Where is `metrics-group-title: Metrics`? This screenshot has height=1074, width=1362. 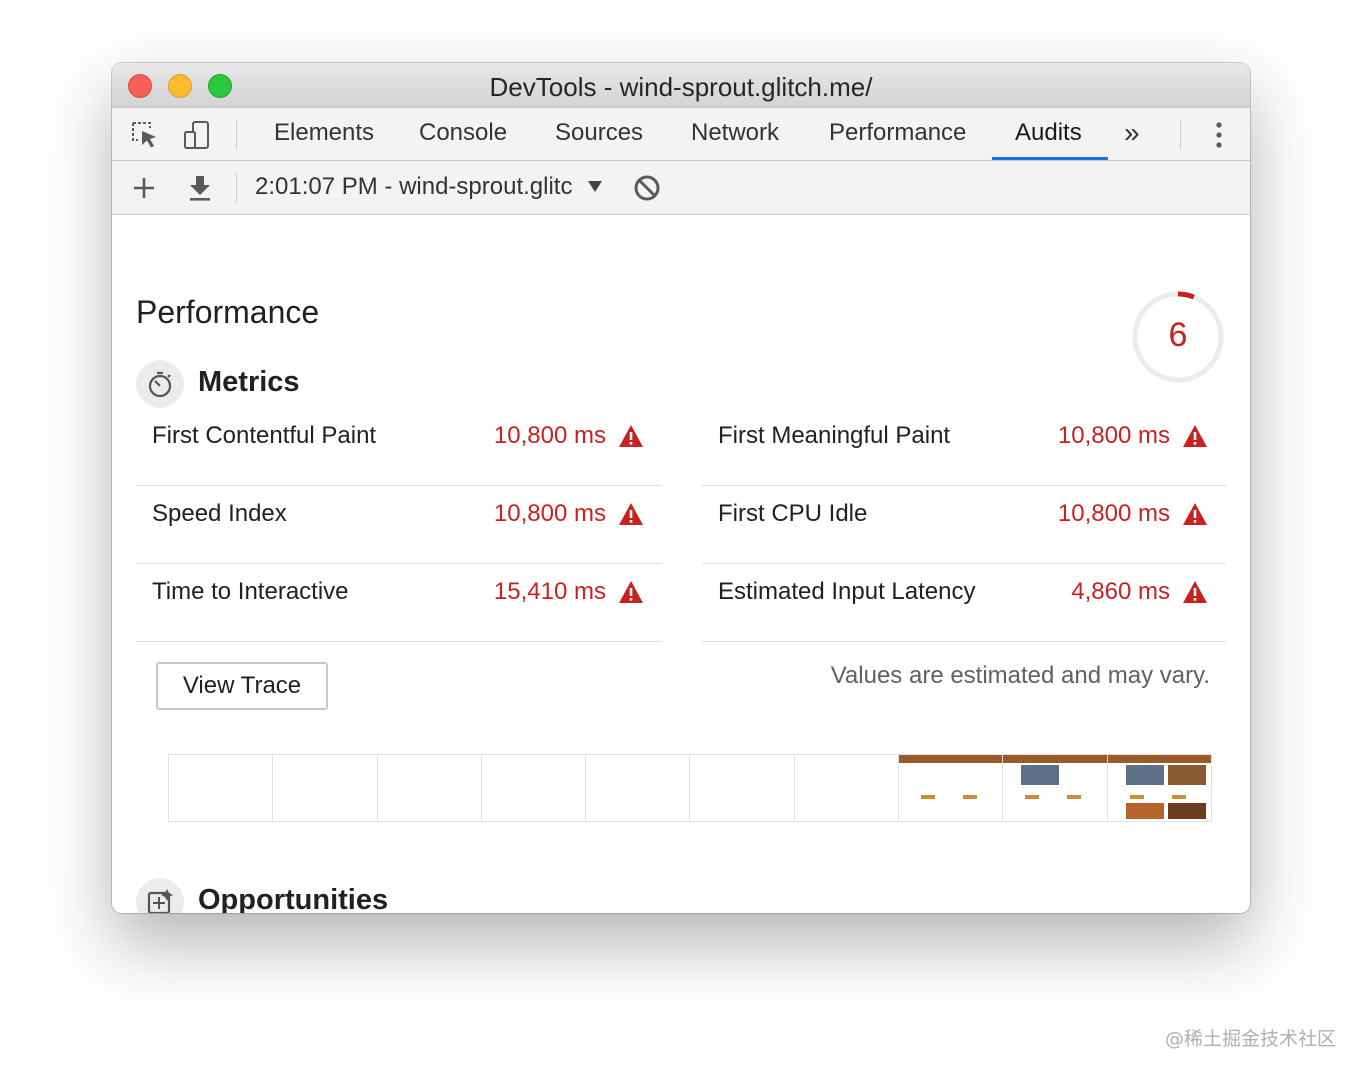 metrics-group-title: Metrics is located at coordinates (249, 382).